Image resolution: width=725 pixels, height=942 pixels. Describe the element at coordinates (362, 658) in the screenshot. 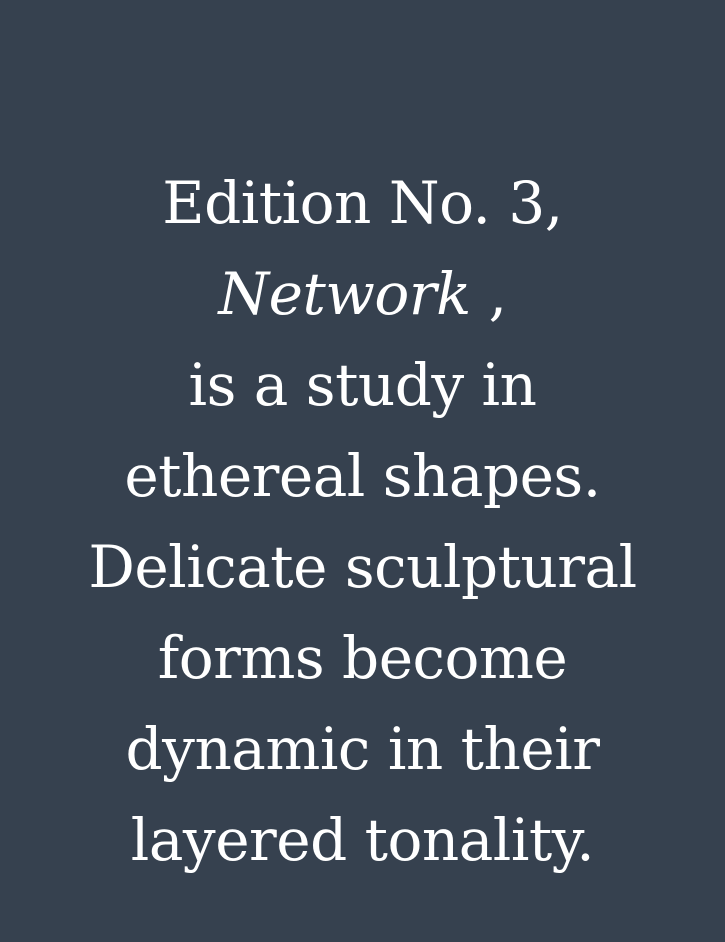

I see `description-line: forms become` at that location.